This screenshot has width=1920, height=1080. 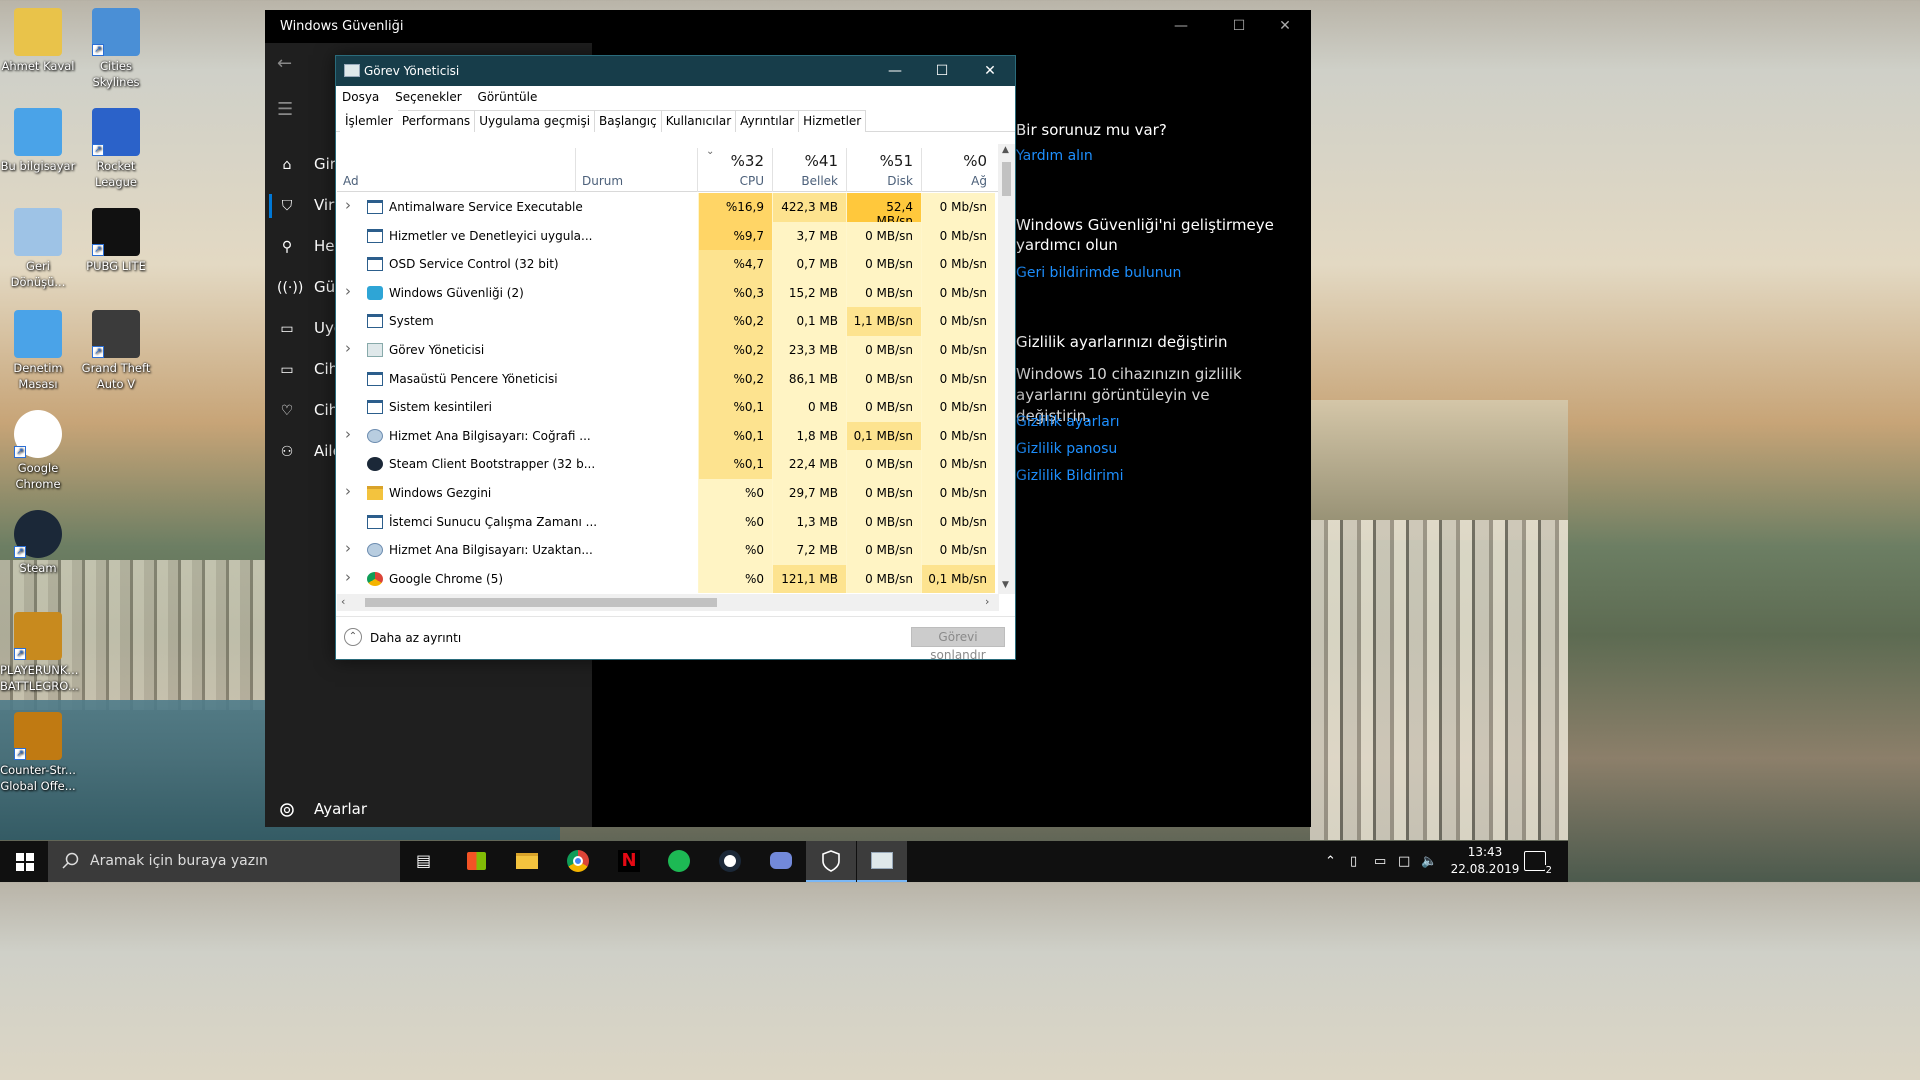 What do you see at coordinates (1429, 861) in the screenshot?
I see `volume-icon: 🔈` at bounding box center [1429, 861].